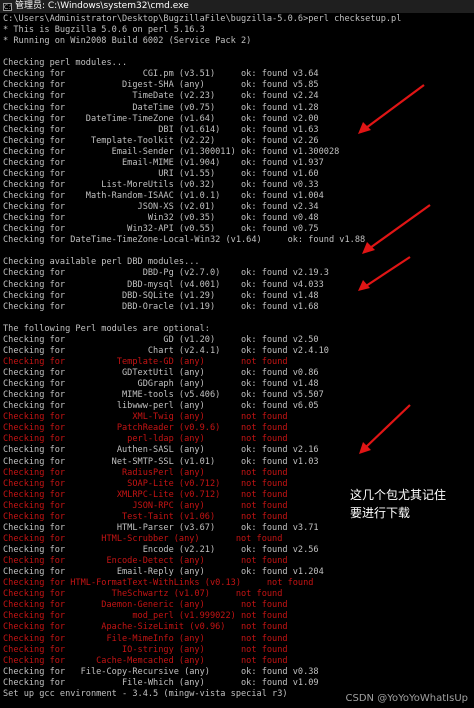  Describe the element at coordinates (161, 173) in the screenshot. I see `console-line: Checking for URI (v1.55) ok: found v1.60` at that location.